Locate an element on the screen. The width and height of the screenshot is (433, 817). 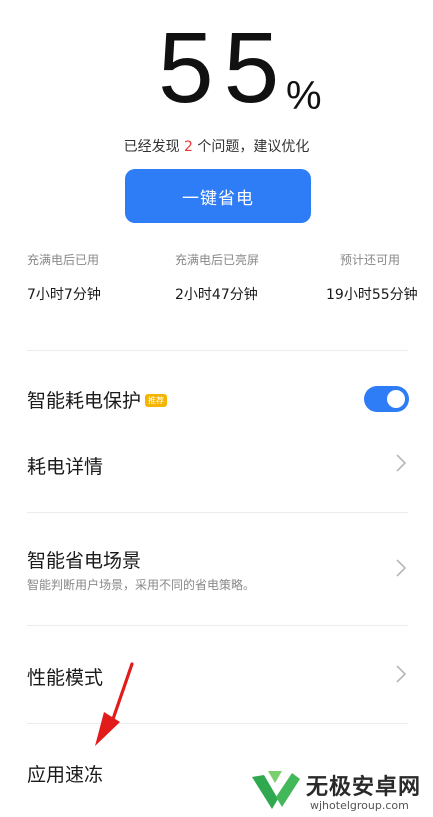
stat-value: 19小时55分钟 is located at coordinates (372, 295).